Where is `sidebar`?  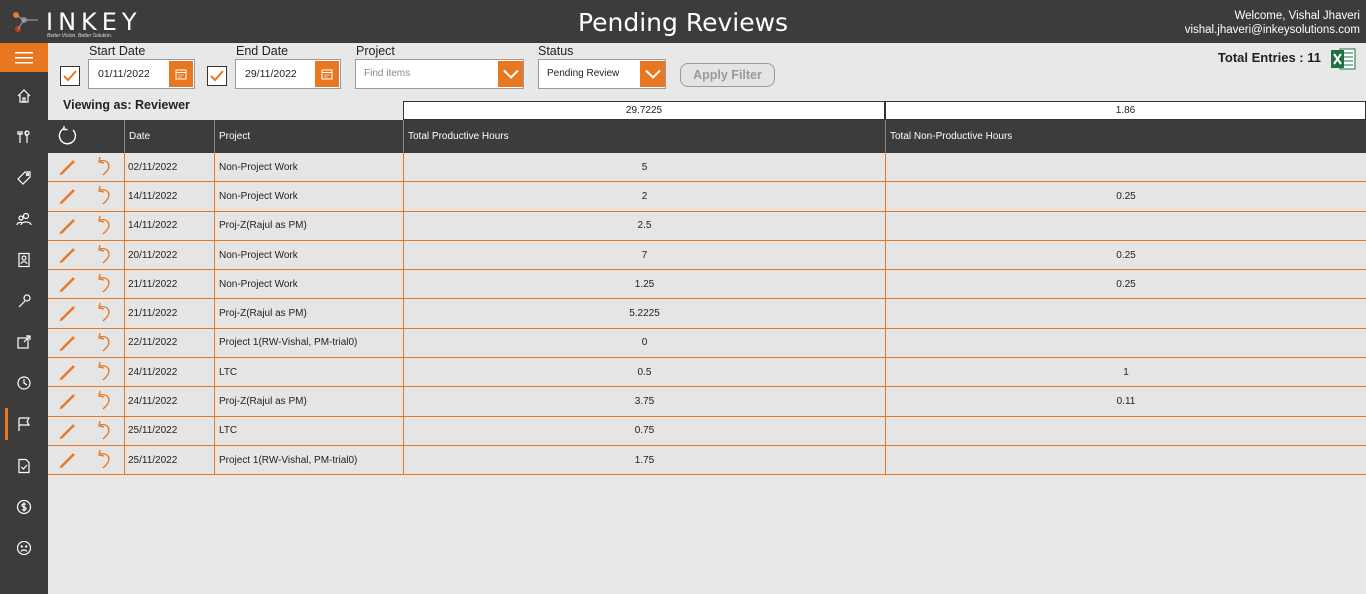
sidebar is located at coordinates (24, 318).